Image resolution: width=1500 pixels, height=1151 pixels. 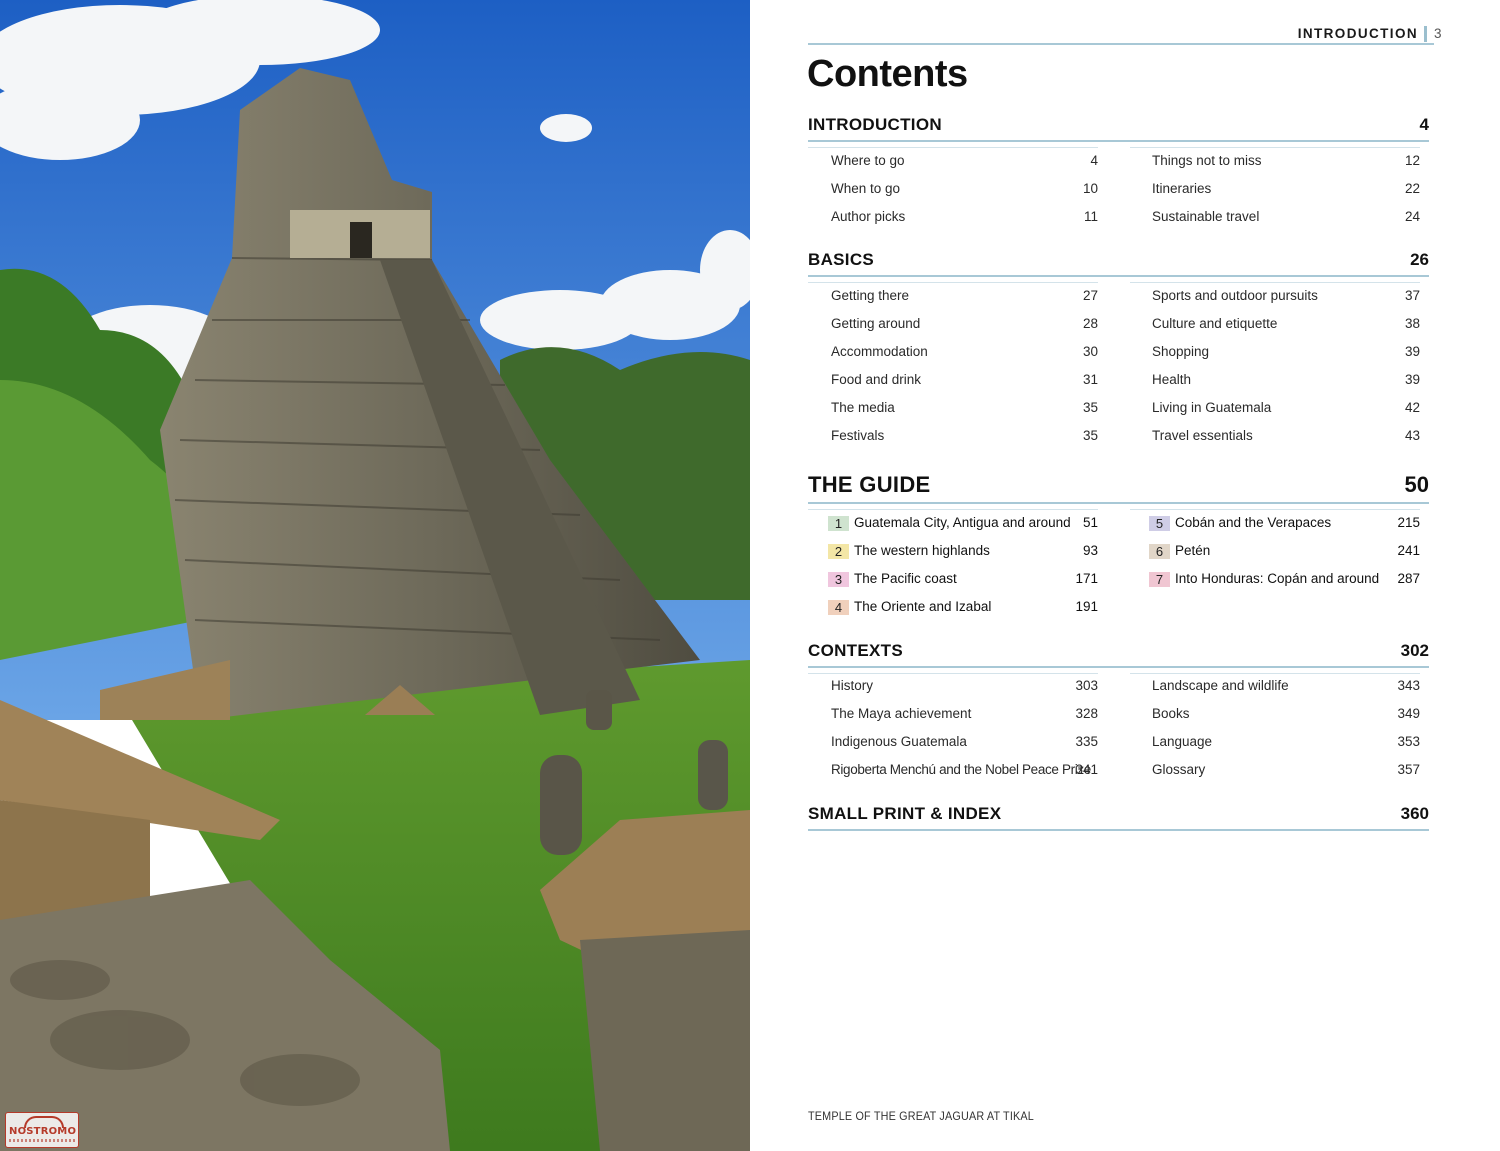 I want to click on toc-entry-label: The media, so click(x=863, y=407).